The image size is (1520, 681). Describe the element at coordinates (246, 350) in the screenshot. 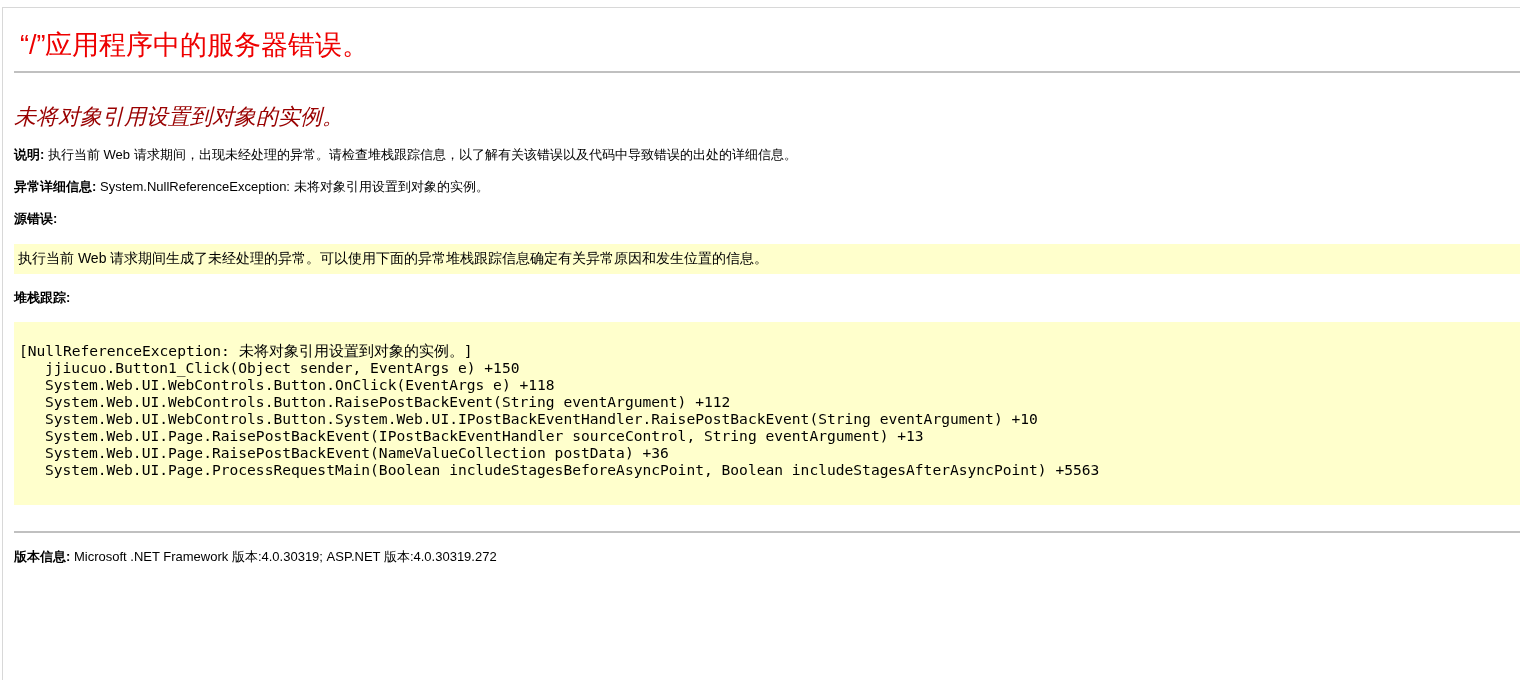

I see `stack-trace-line: [NullReferenceException: 未将对象引用设置到对象的实例。]` at that location.